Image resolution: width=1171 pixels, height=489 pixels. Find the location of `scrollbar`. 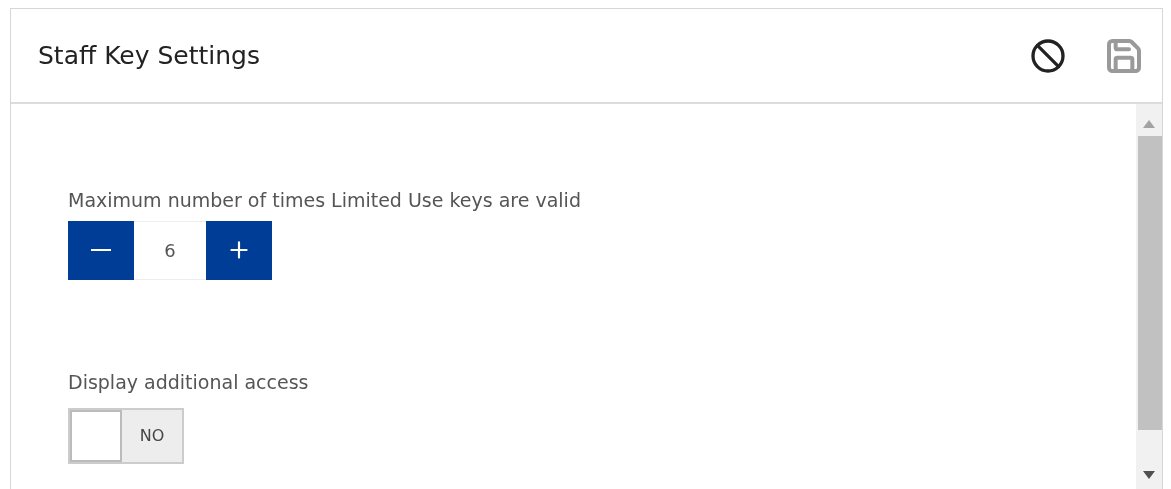

scrollbar is located at coordinates (1149, 296).